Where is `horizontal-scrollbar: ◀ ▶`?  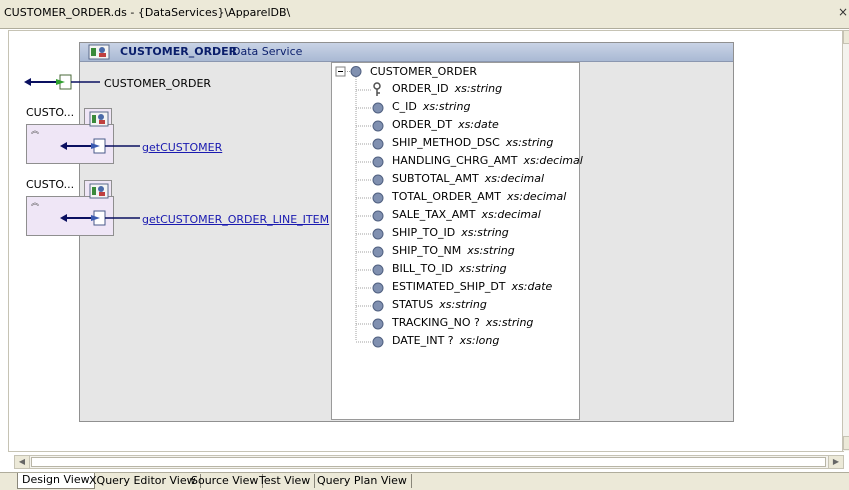 horizontal-scrollbar: ◀ ▶ is located at coordinates (429, 462).